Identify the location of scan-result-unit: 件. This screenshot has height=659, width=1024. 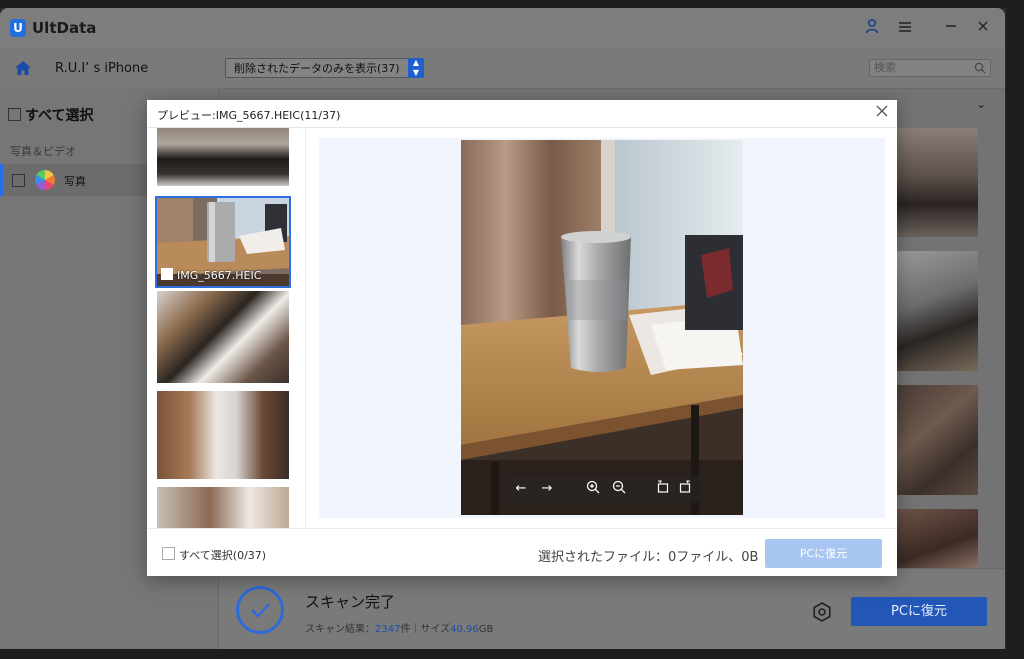
(405, 629).